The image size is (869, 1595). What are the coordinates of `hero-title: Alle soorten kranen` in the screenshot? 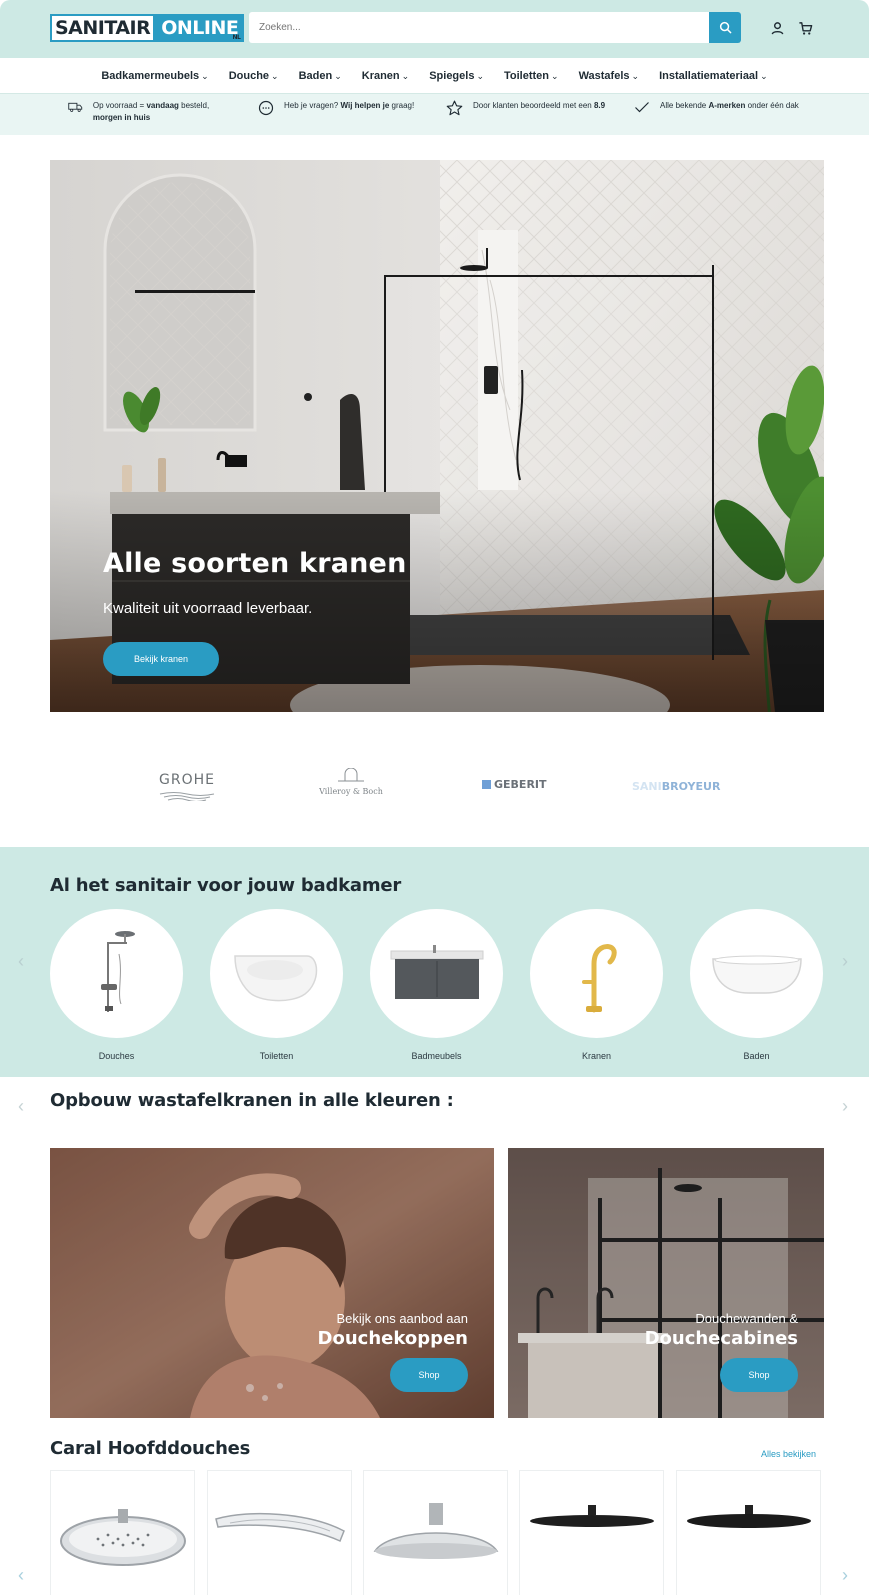 It's located at (255, 563).